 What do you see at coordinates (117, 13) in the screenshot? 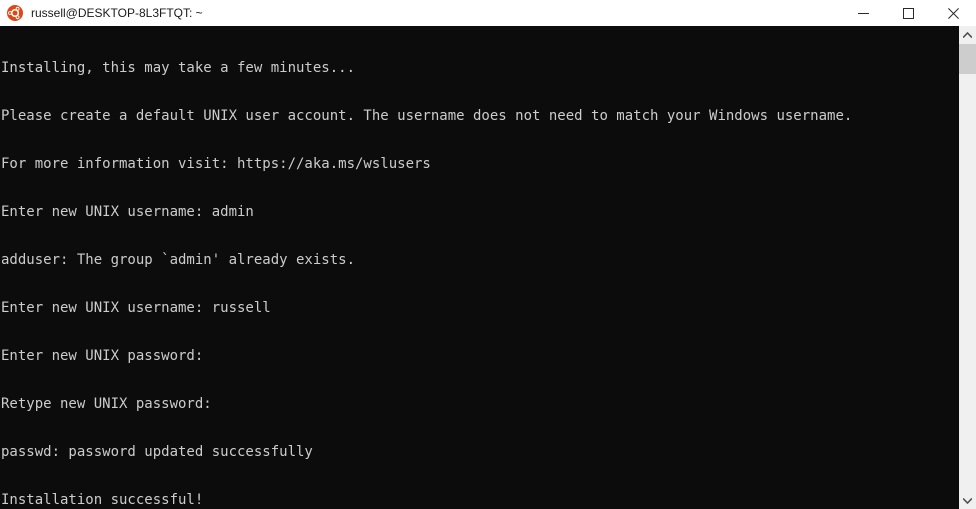
I see `window-title: russell@DESKTOP-8L3FTQT: ~` at bounding box center [117, 13].